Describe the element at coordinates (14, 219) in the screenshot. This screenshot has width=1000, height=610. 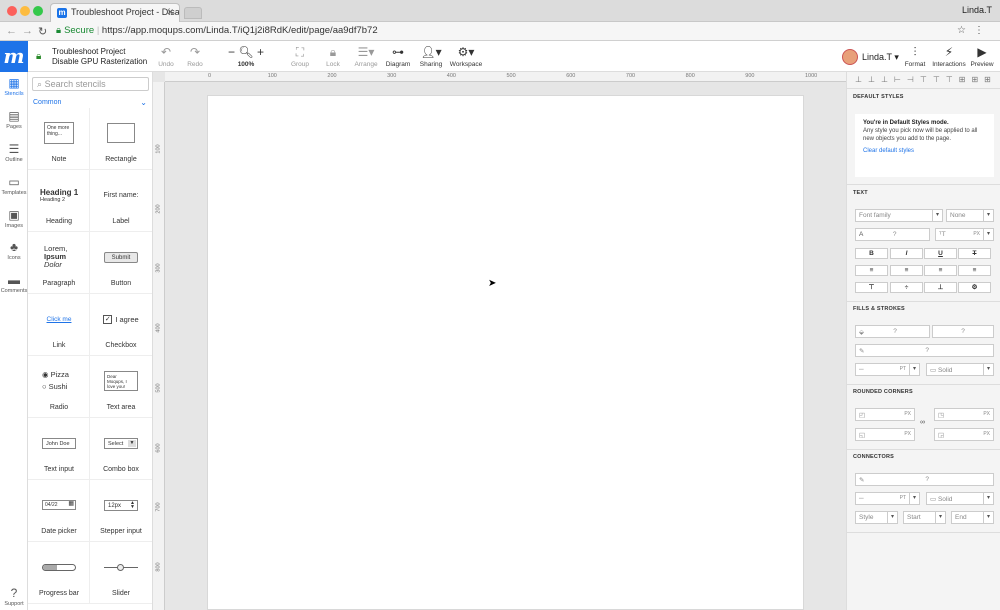
I see `rail-images: ▣ Images` at that location.